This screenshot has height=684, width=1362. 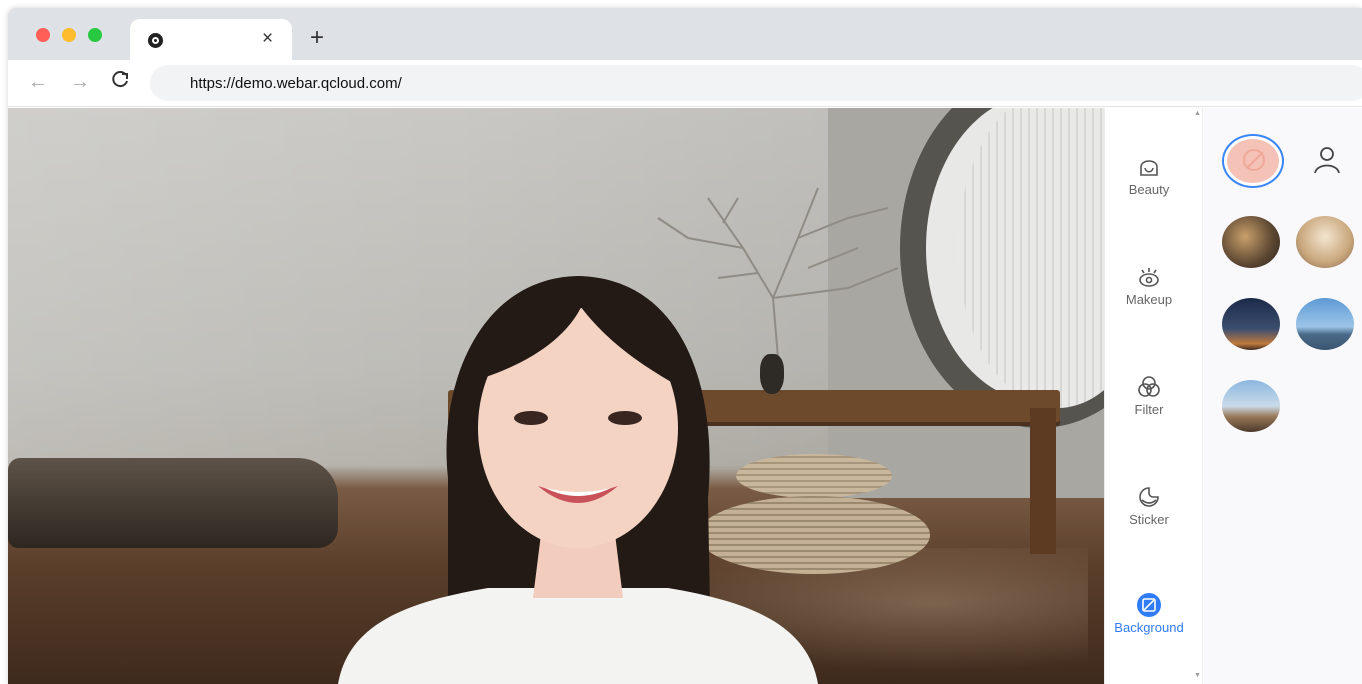 I want to click on close-window-button, so click(x=43, y=35).